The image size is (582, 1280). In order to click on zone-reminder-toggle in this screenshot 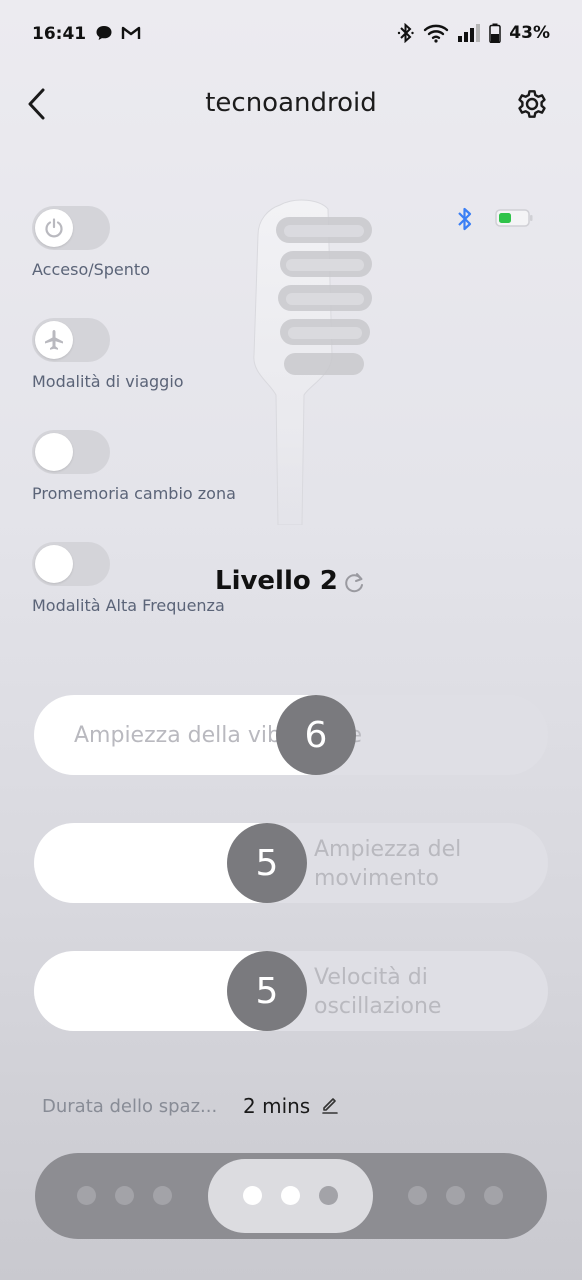, I will do `click(71, 452)`.